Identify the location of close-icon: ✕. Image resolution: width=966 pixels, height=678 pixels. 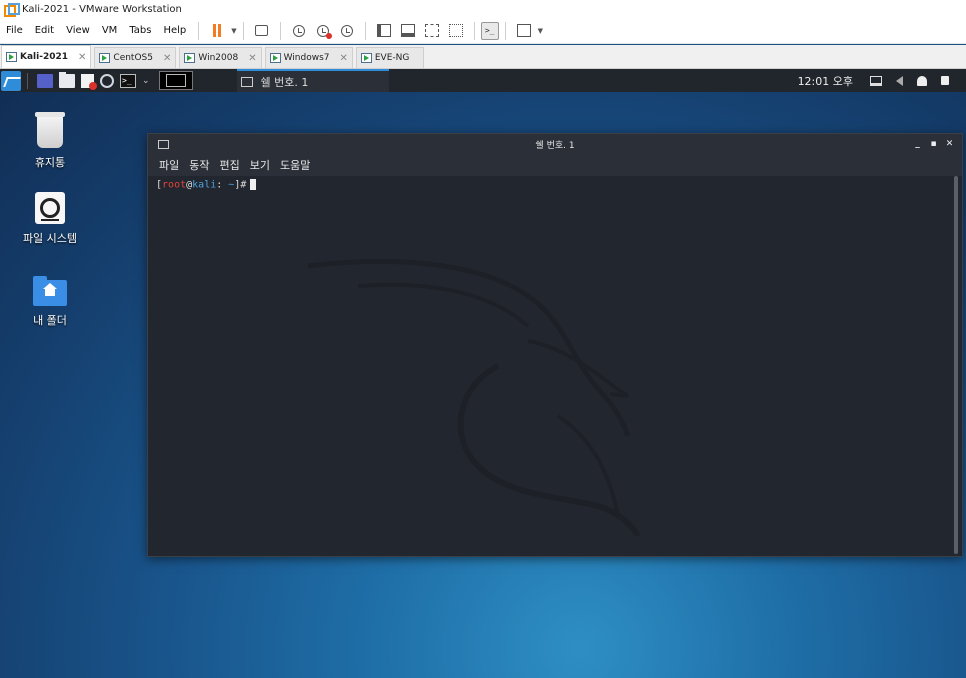
(949, 144).